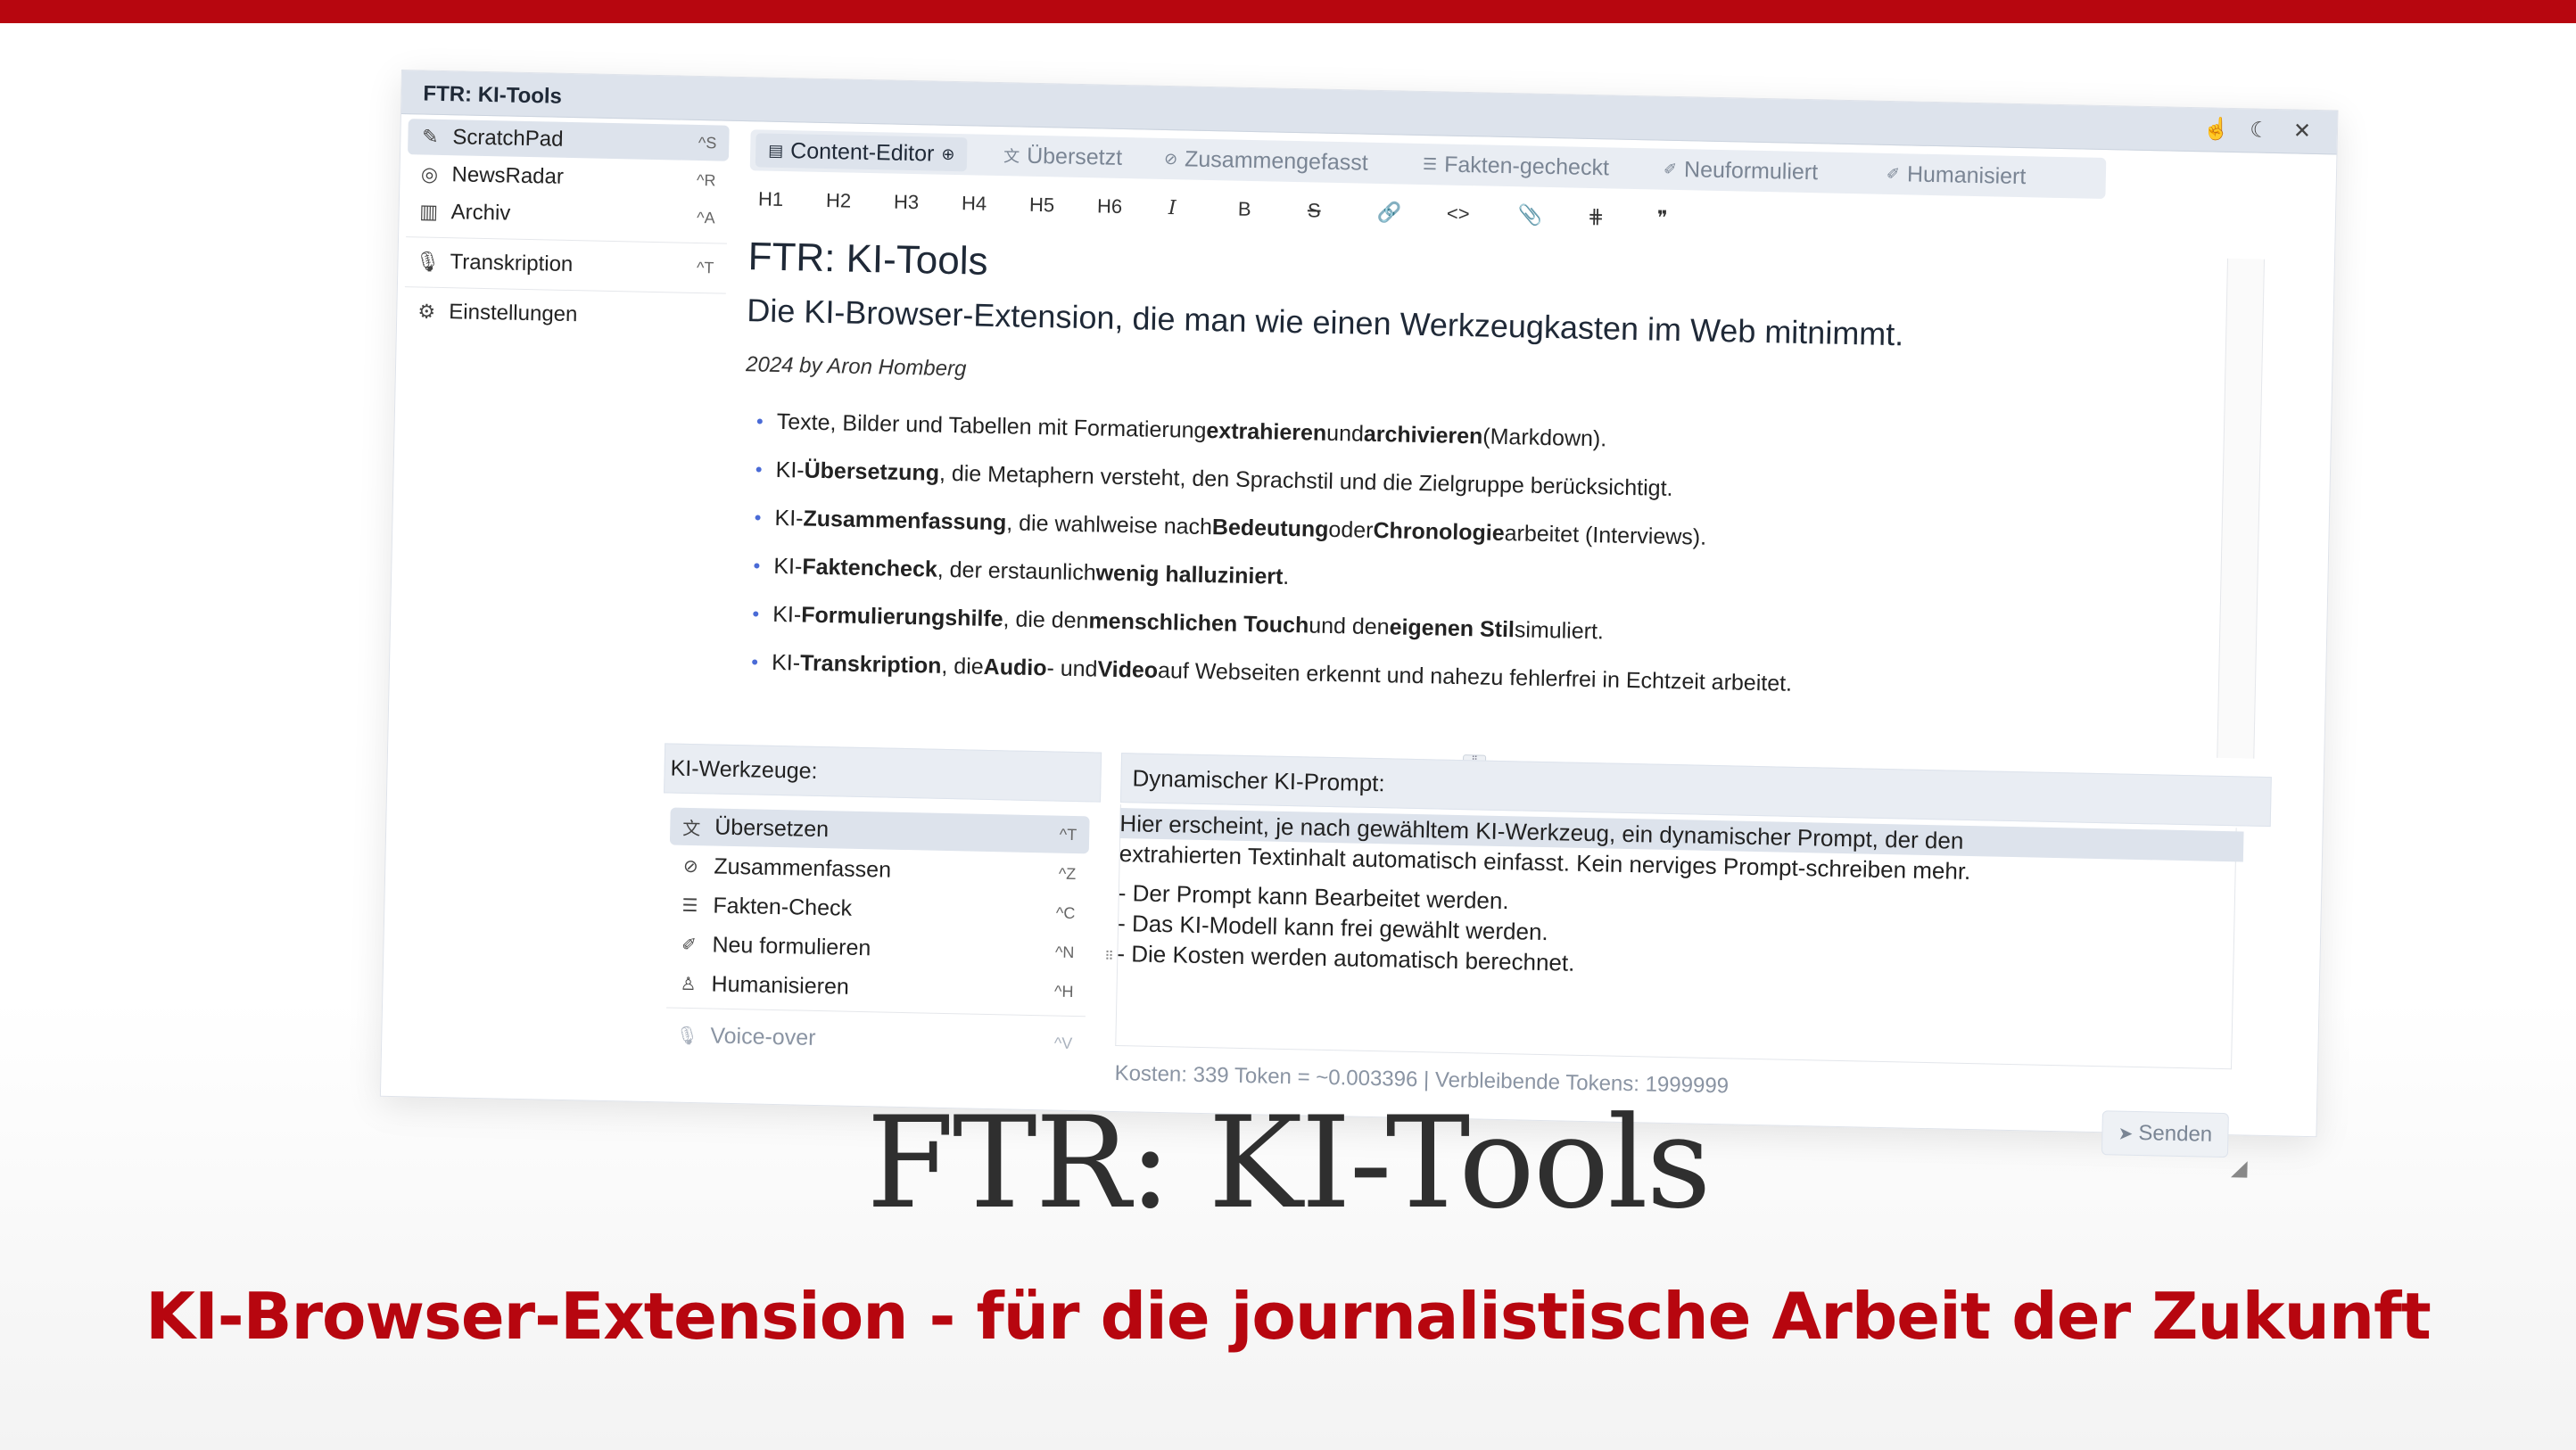 This screenshot has height=1450, width=2576. I want to click on tool-item-voice-over: 🎙 Voice-over ^V, so click(876, 1039).